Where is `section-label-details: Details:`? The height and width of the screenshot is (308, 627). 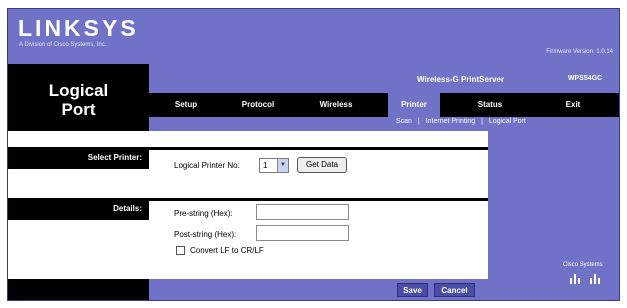
section-label-details: Details: is located at coordinates (78, 209).